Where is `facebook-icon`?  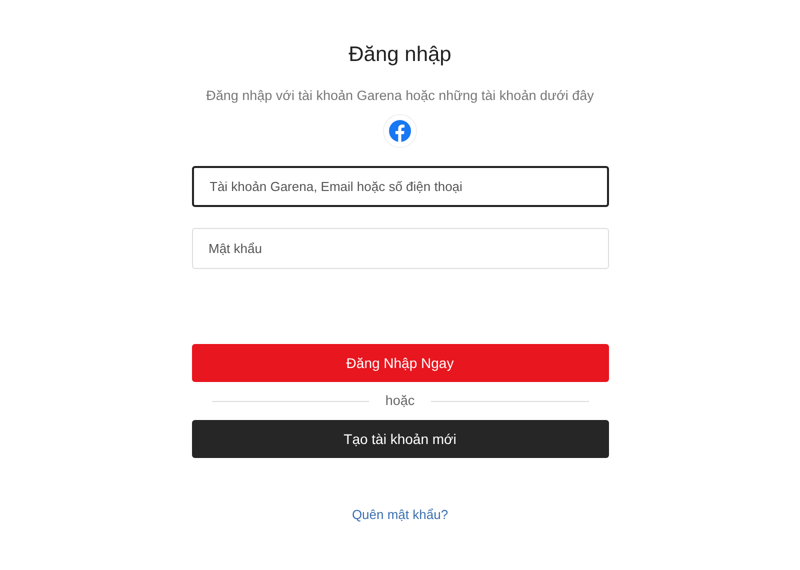
facebook-icon is located at coordinates (400, 131).